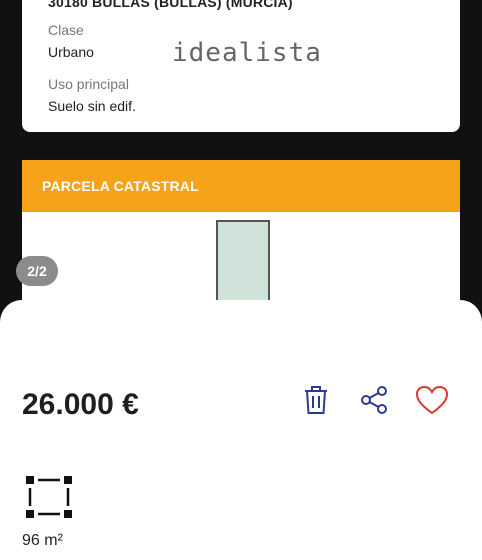 The width and height of the screenshot is (482, 560). Describe the element at coordinates (241, 186) in the screenshot. I see `parcela-header: PARCELA CATASTRAL` at that location.